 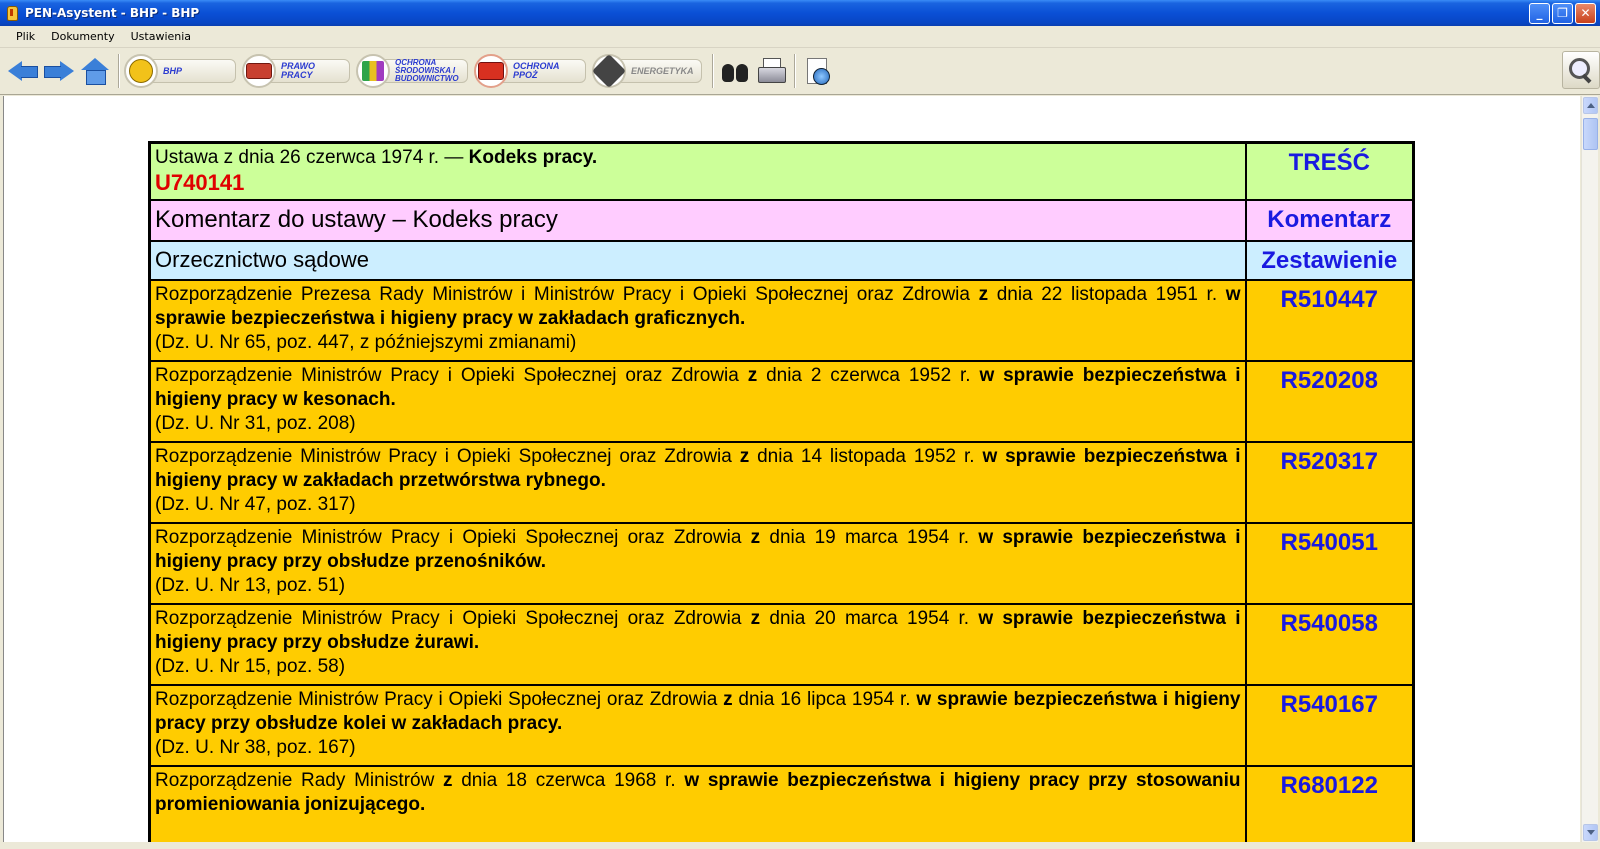 I want to click on scroll-up-button, so click(x=1590, y=105).